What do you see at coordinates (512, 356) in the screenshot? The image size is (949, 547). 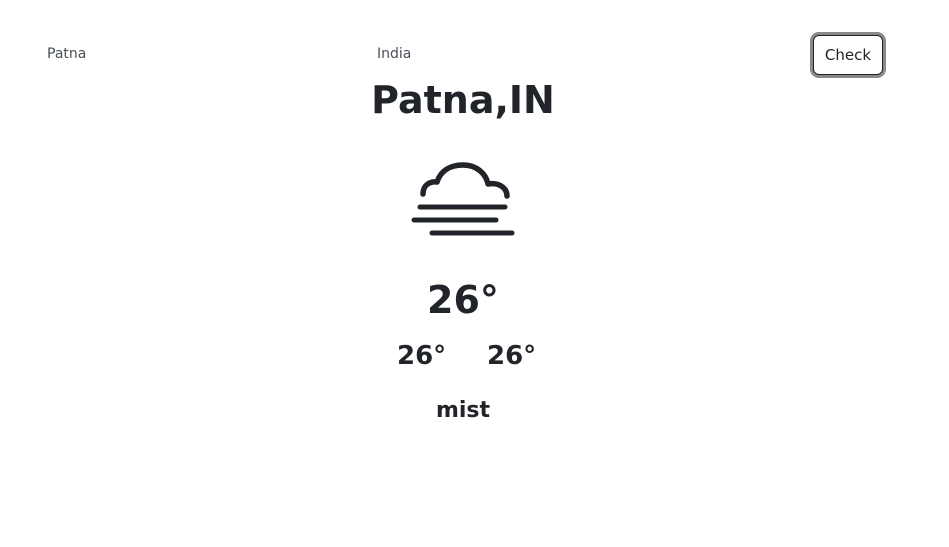 I see `max-temperature: 26°` at bounding box center [512, 356].